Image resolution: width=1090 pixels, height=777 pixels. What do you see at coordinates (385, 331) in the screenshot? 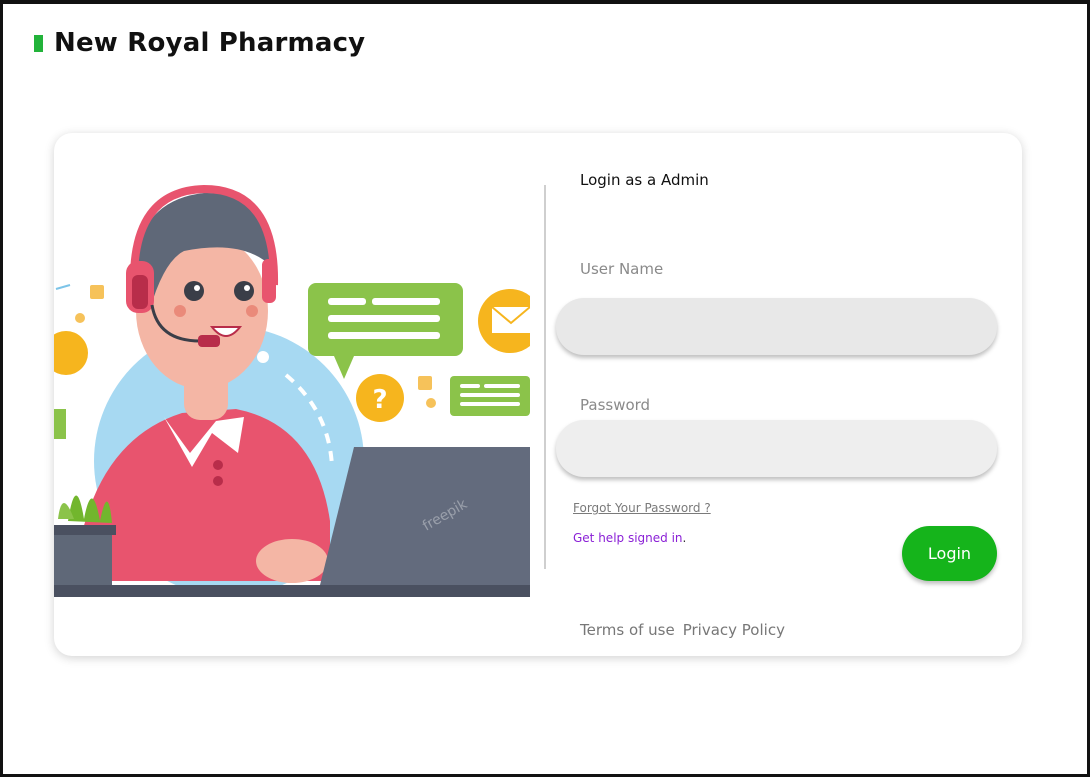
I see `chat-bubble-icon` at bounding box center [385, 331].